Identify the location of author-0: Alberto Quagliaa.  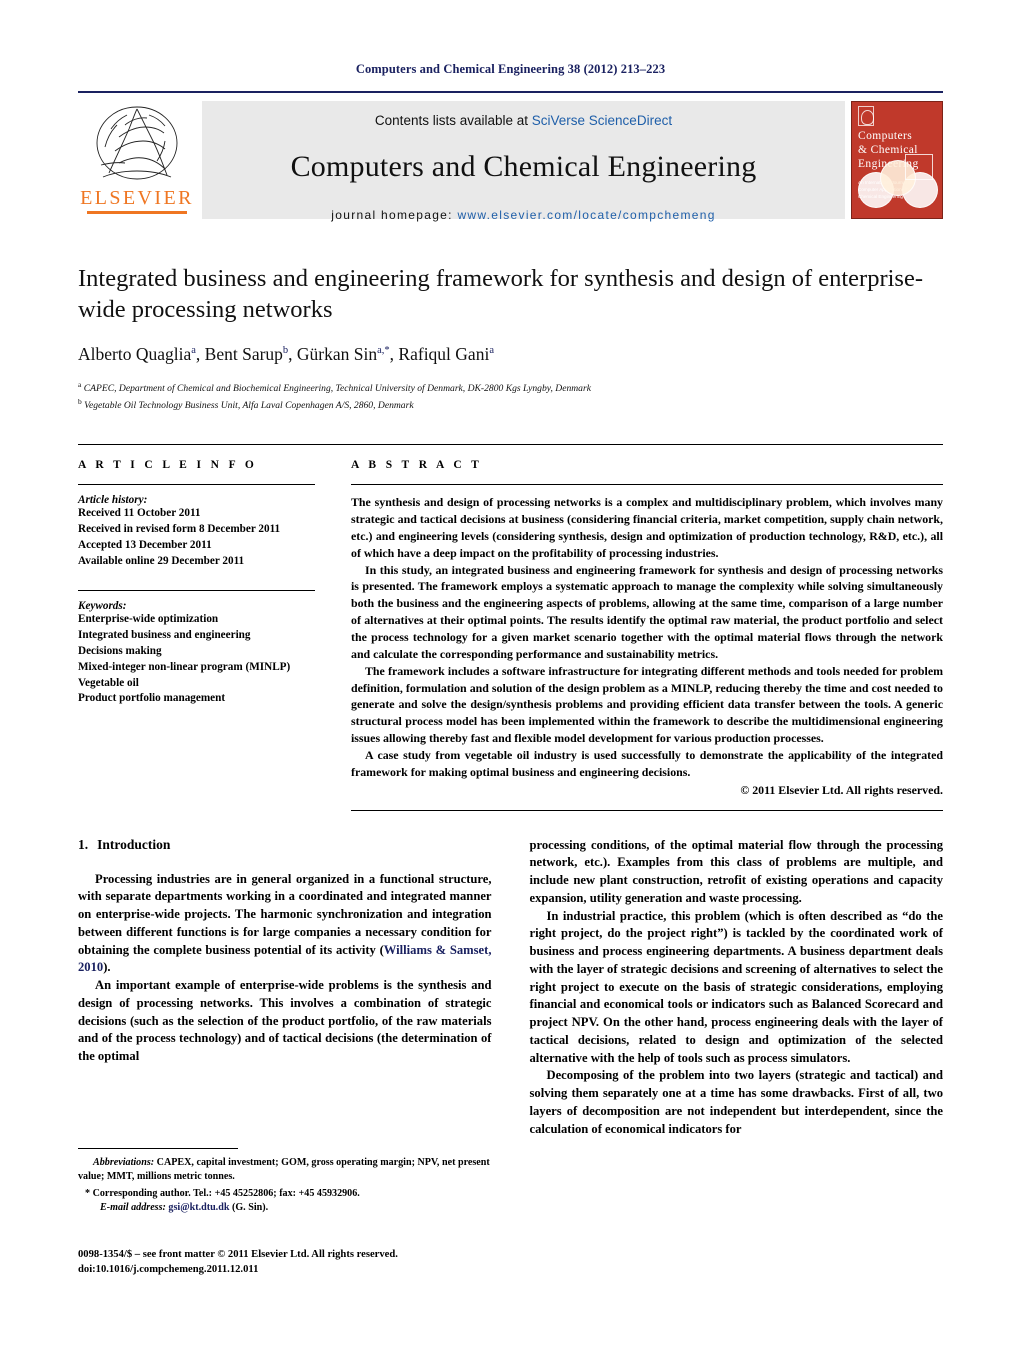
(137, 353).